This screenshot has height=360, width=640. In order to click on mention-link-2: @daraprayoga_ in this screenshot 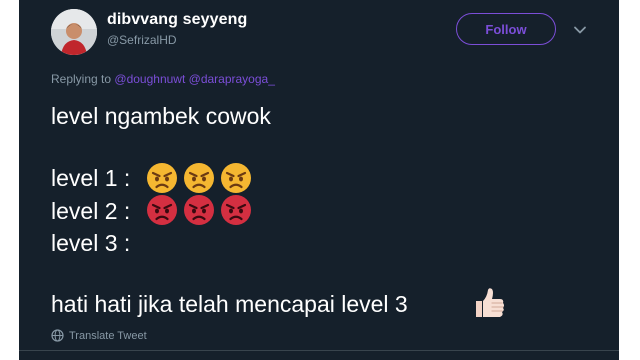, I will do `click(232, 79)`.